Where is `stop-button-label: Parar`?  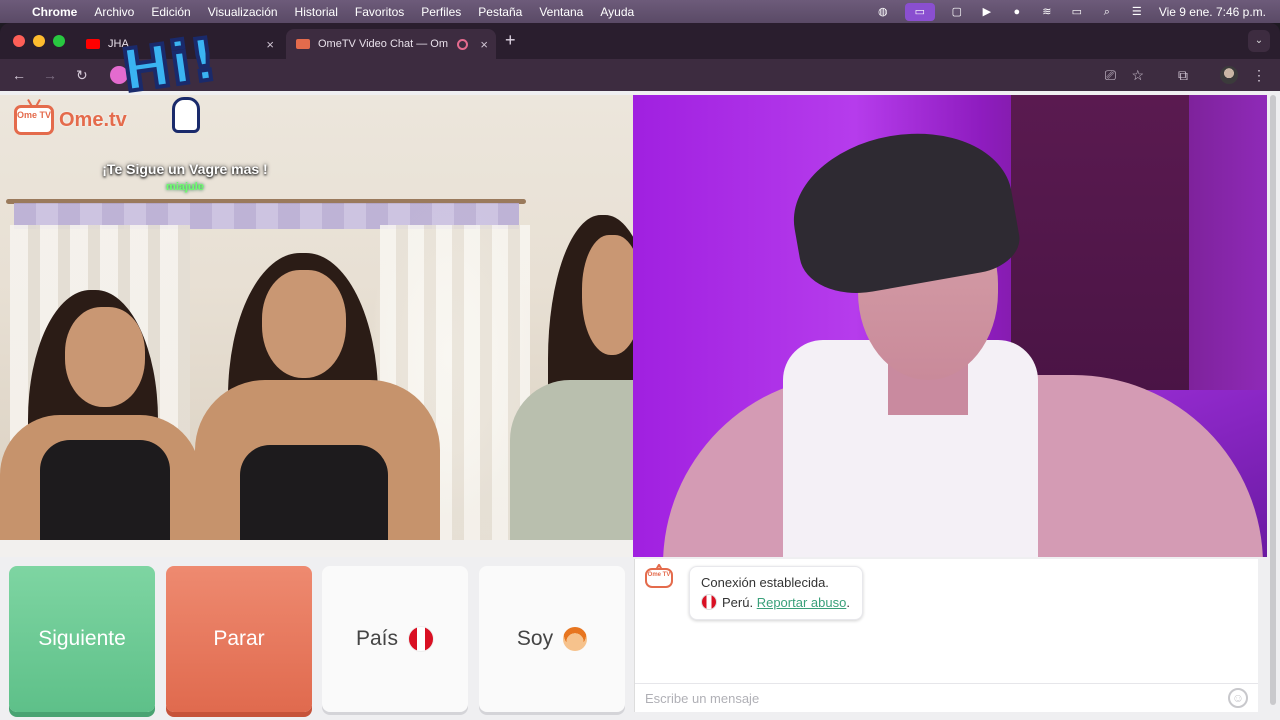
stop-button-label: Parar is located at coordinates (239, 638).